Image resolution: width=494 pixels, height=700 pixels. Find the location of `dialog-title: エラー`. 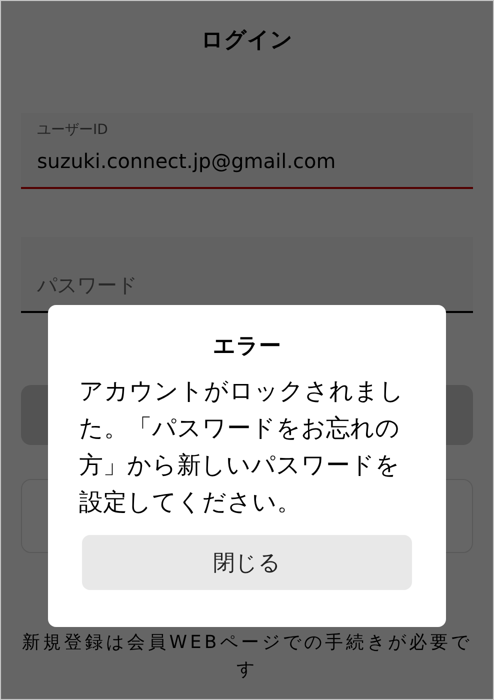

dialog-title: エラー is located at coordinates (247, 347).